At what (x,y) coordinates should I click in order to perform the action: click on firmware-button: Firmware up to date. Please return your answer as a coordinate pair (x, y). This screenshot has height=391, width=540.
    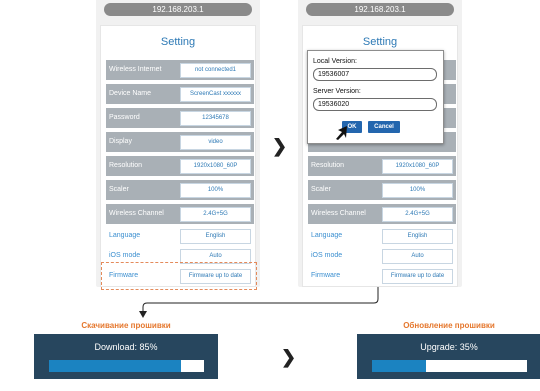
    Looking at the image, I should click on (417, 276).